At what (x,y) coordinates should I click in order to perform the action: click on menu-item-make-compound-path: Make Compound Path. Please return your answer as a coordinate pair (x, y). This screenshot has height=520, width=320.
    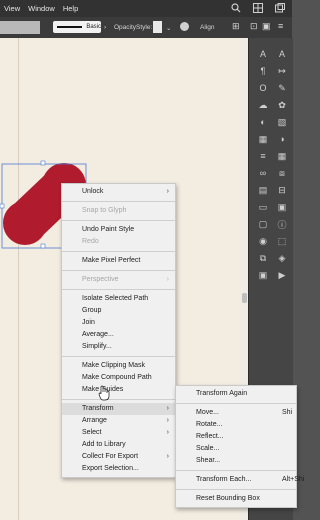
    Looking at the image, I should click on (118, 378).